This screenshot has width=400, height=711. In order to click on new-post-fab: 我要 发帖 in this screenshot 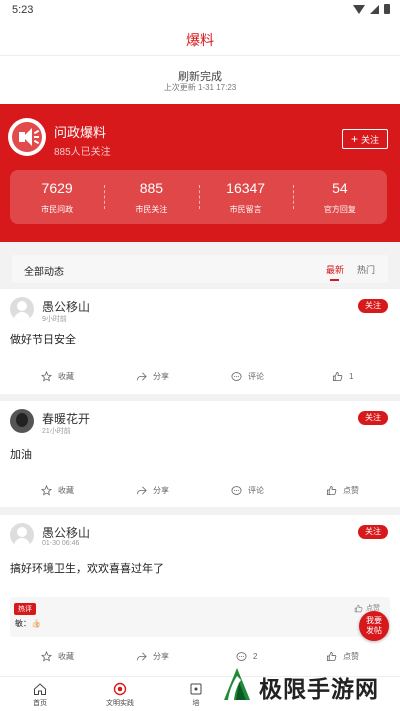, I will do `click(374, 626)`.